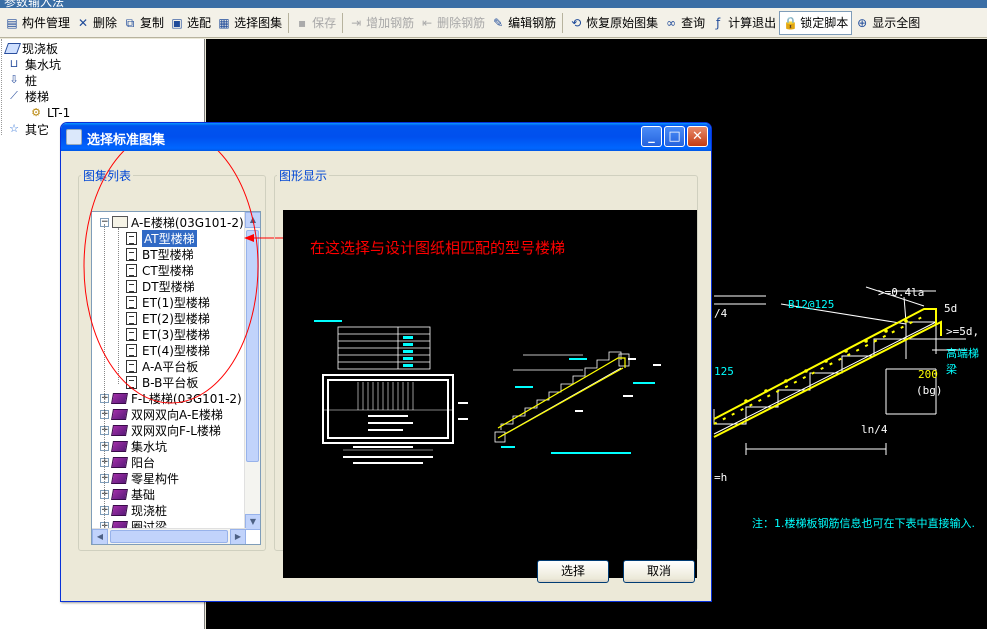 This screenshot has height=629, width=987. Describe the element at coordinates (190, 23) in the screenshot. I see `select-config-button: ▣ 选配` at that location.